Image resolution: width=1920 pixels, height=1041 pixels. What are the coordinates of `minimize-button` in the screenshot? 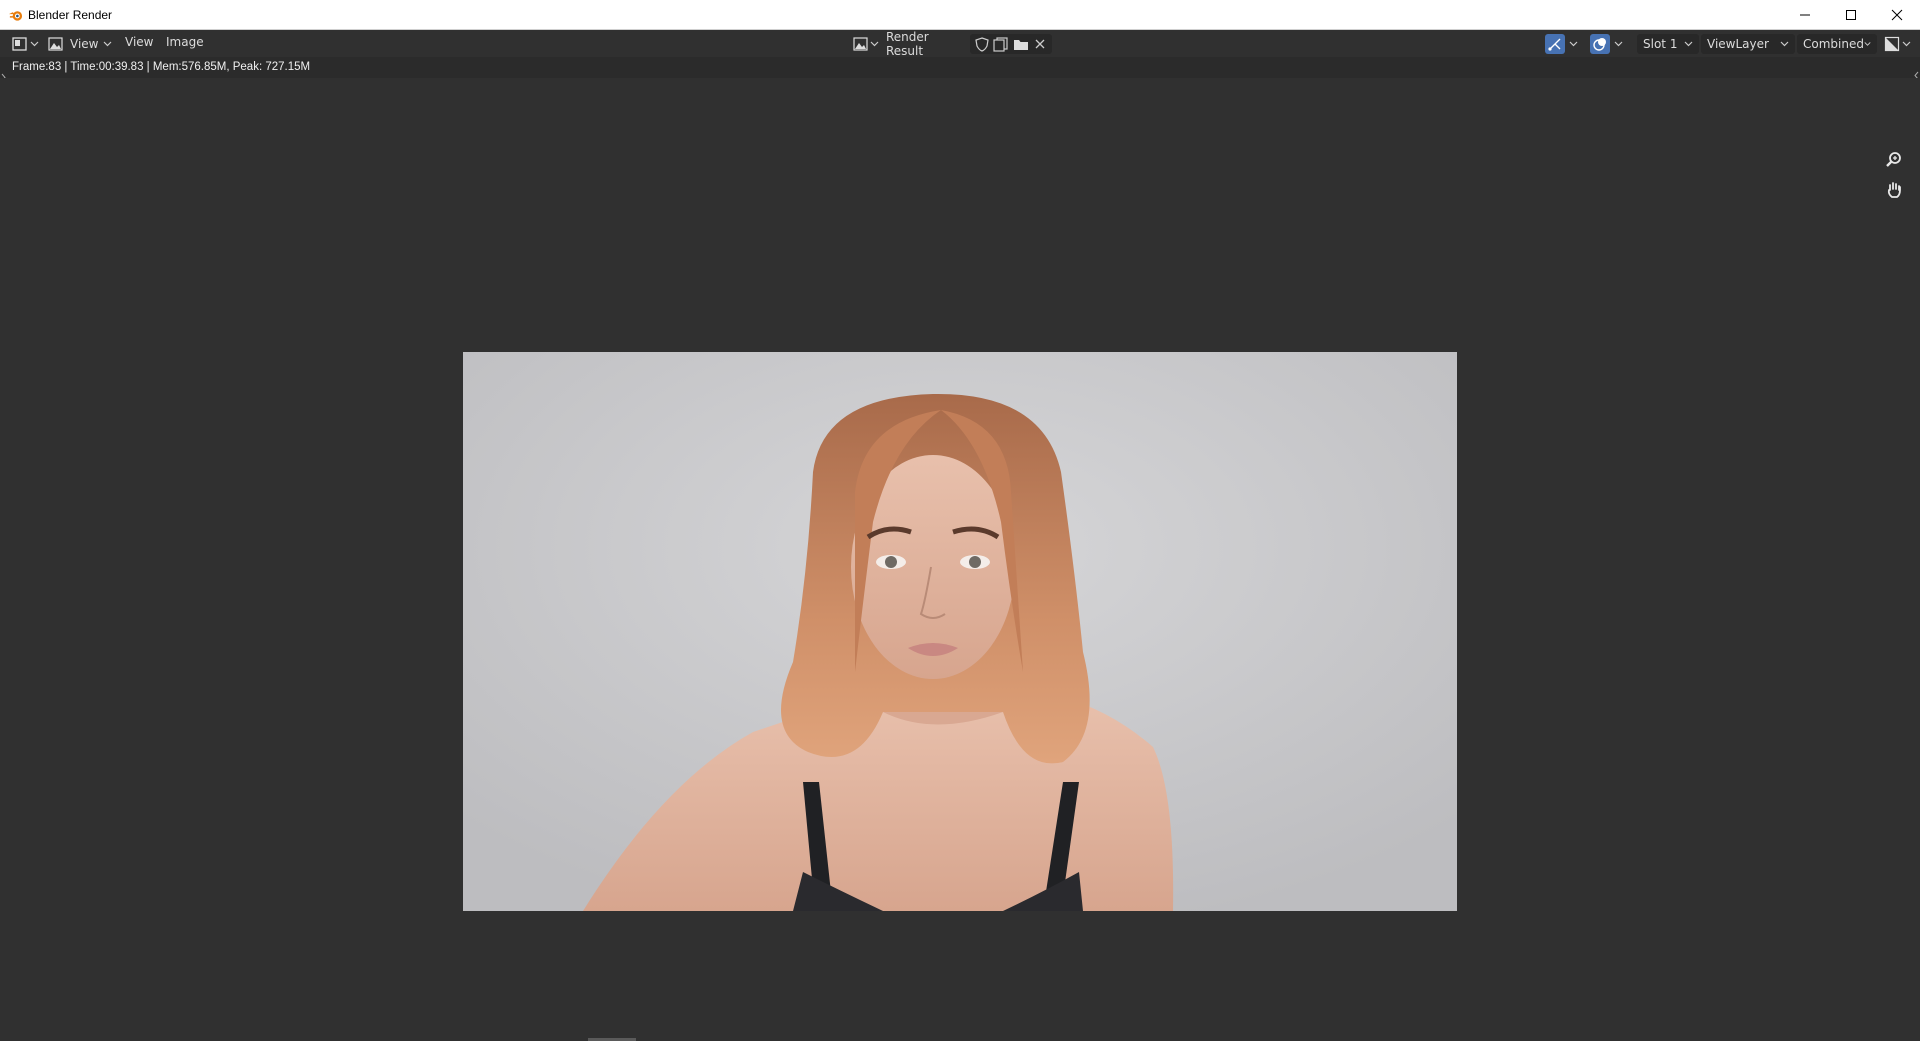 It's located at (1805, 15).